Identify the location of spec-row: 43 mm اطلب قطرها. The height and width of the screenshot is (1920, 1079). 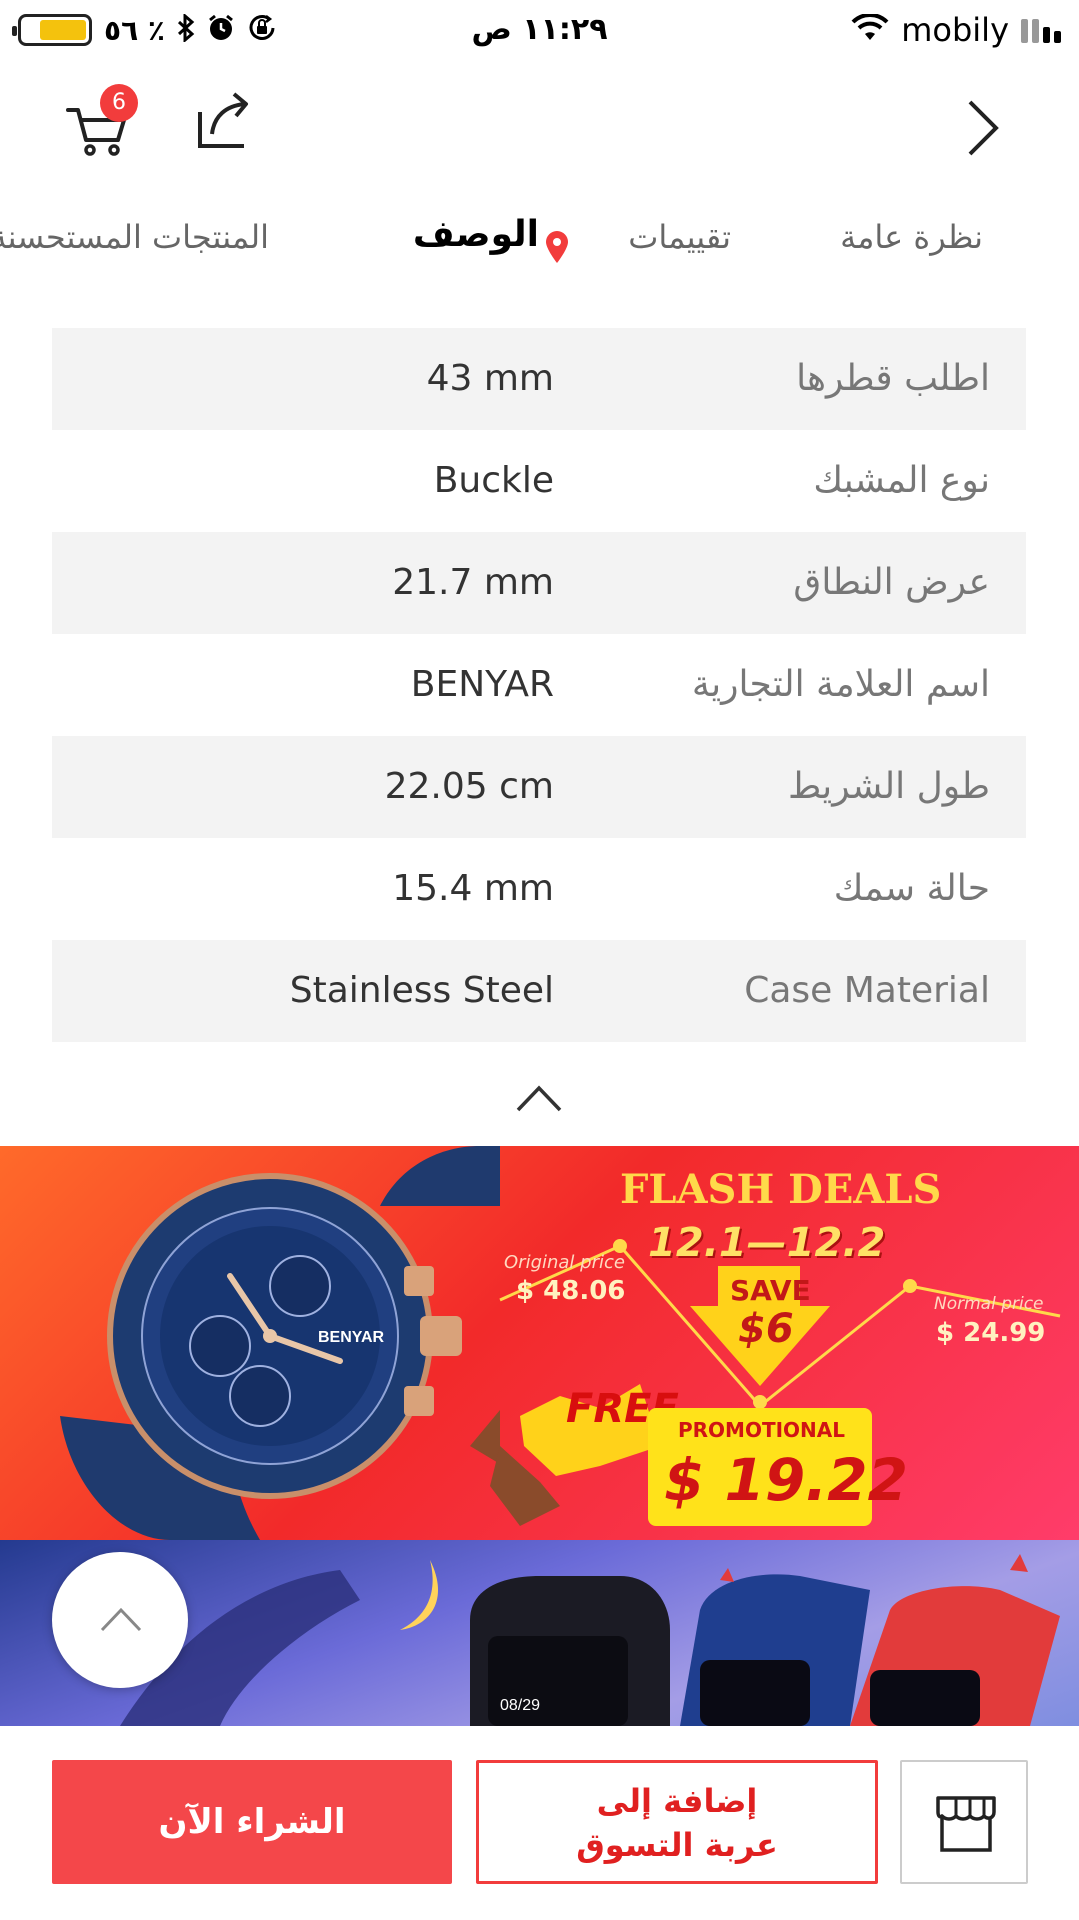
(539, 379).